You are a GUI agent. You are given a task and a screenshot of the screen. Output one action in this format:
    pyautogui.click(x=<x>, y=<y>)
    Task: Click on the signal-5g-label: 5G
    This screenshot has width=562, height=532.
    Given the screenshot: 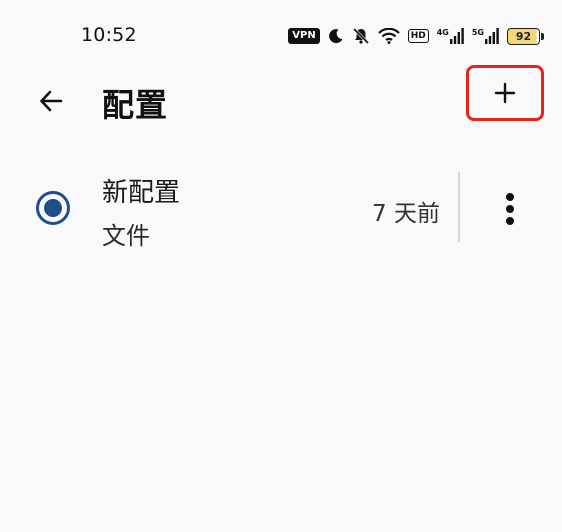 What is the action you would take?
    pyautogui.click(x=477, y=32)
    